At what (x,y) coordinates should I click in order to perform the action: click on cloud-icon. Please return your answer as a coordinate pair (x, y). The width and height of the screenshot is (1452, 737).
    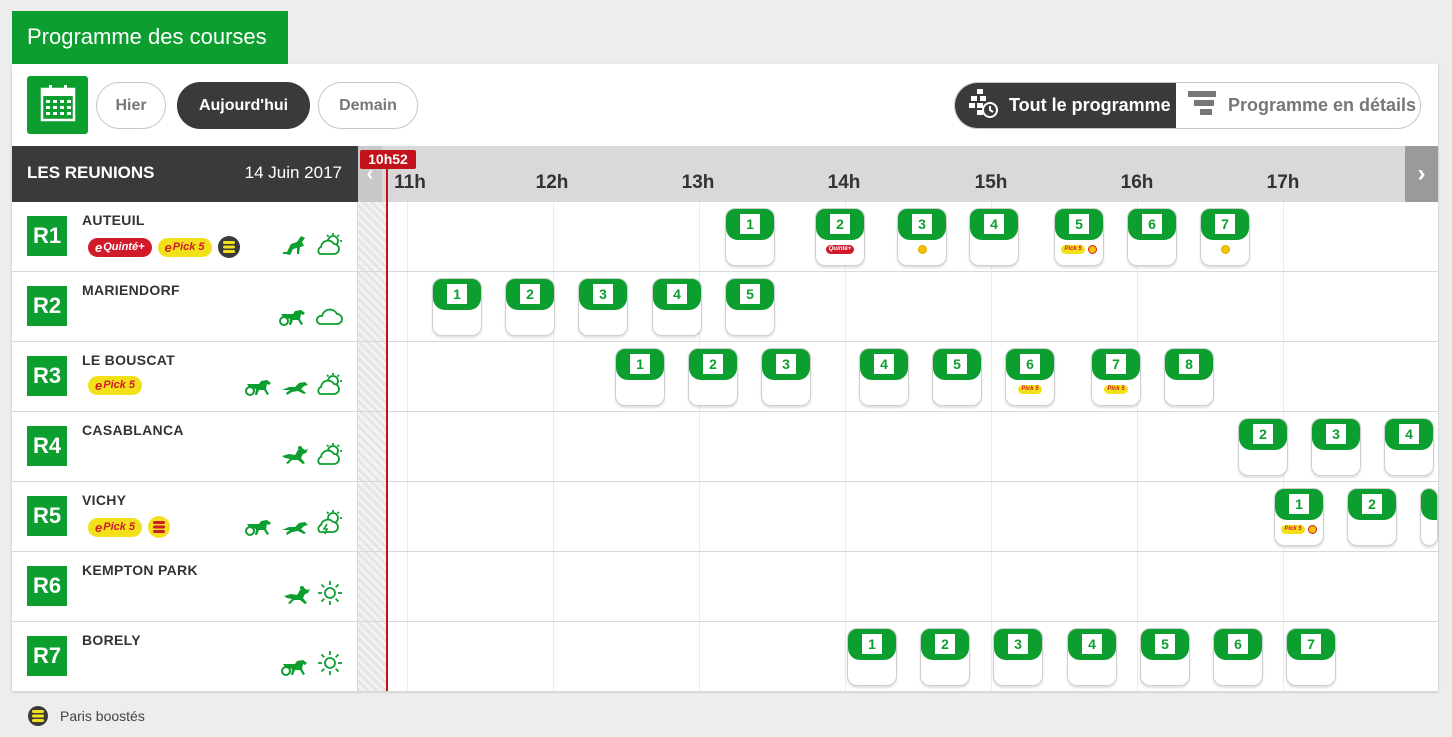
    Looking at the image, I should click on (329, 318).